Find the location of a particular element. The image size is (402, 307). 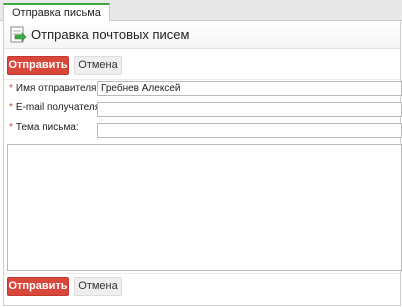

recipient-email-field is located at coordinates (249, 109).